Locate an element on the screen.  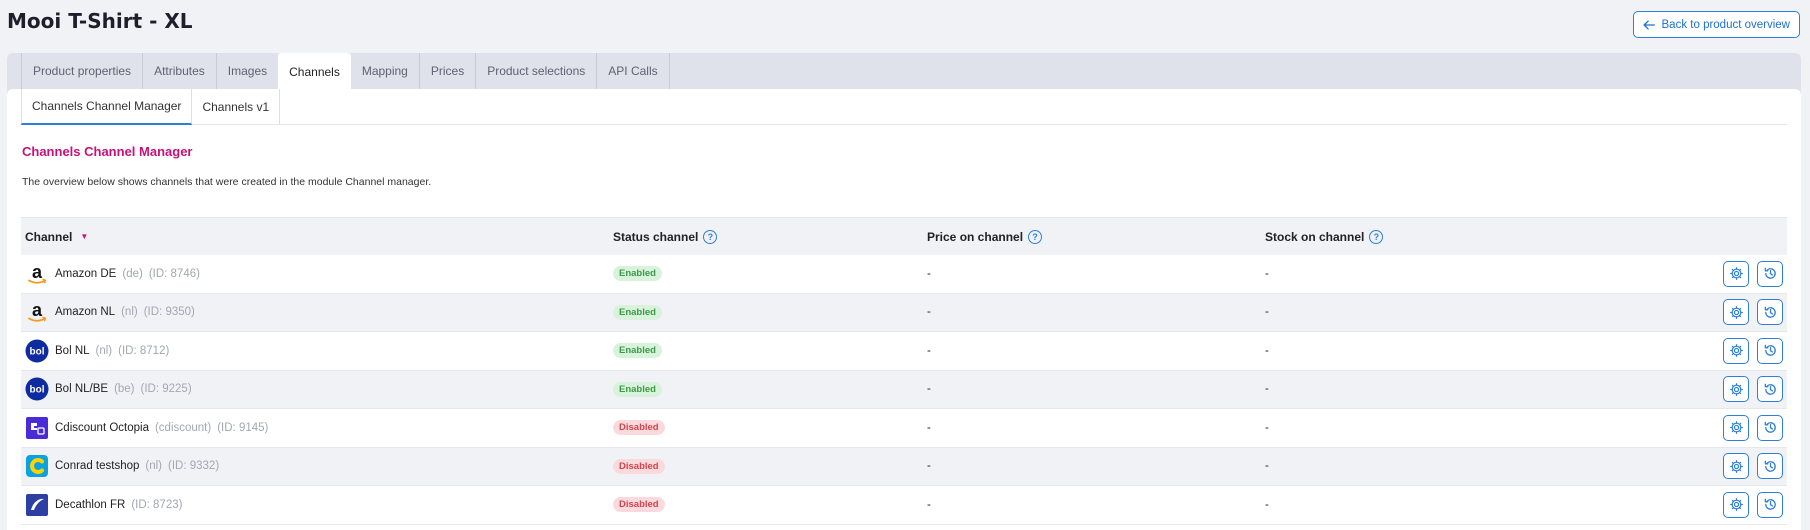
channel-cell: Conrad testshop (nl) (ID: 9332) is located at coordinates (317, 466).